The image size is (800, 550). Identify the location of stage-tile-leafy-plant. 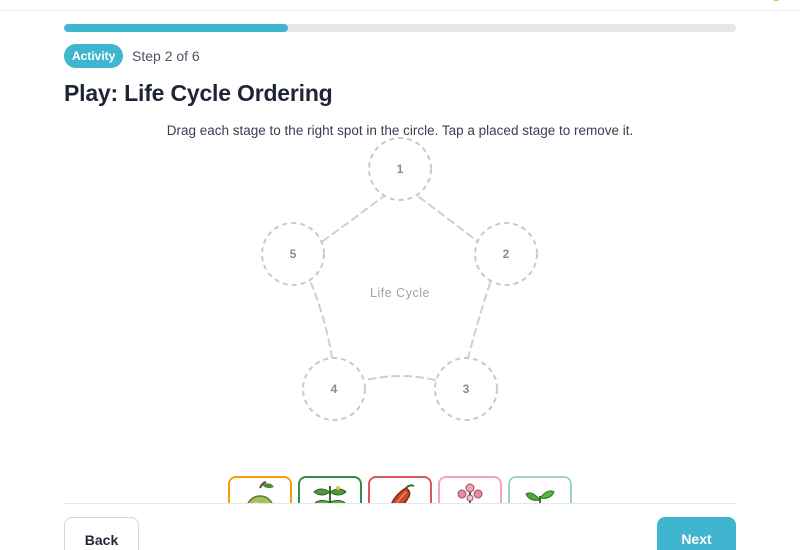
(330, 490).